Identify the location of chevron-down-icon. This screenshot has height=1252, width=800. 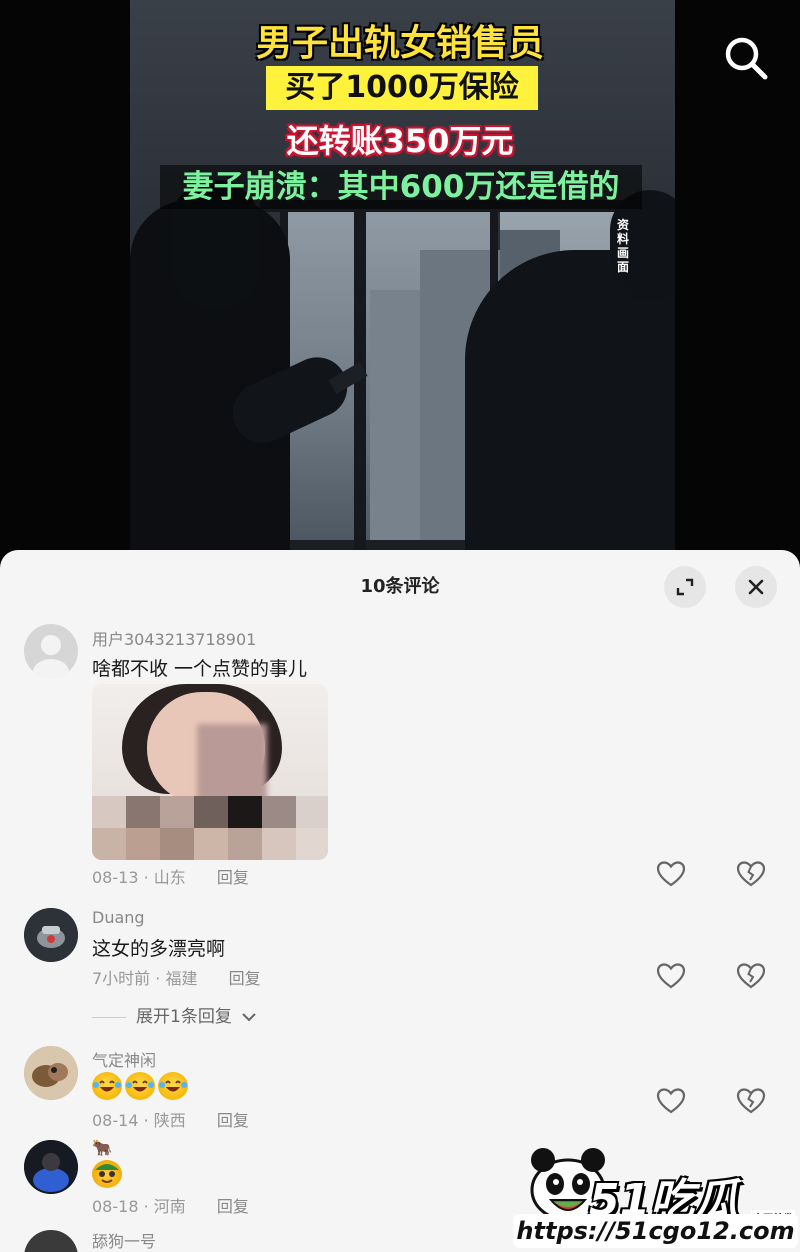
(249, 1017).